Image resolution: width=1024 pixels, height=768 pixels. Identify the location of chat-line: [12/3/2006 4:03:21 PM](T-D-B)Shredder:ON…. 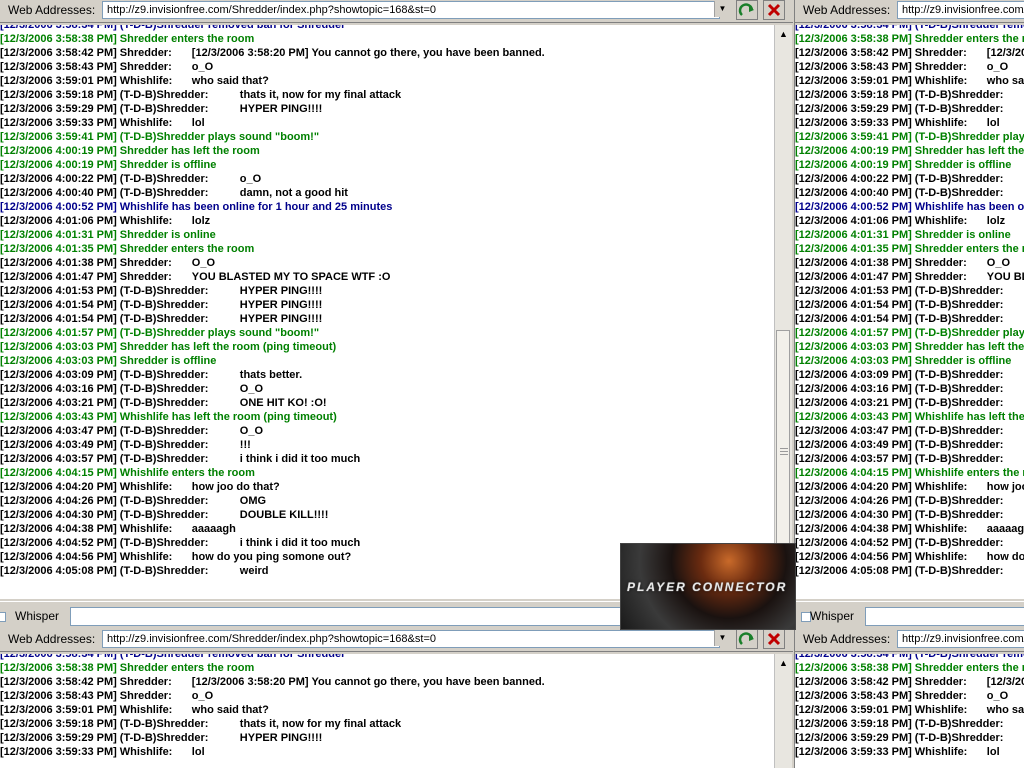
(909, 403).